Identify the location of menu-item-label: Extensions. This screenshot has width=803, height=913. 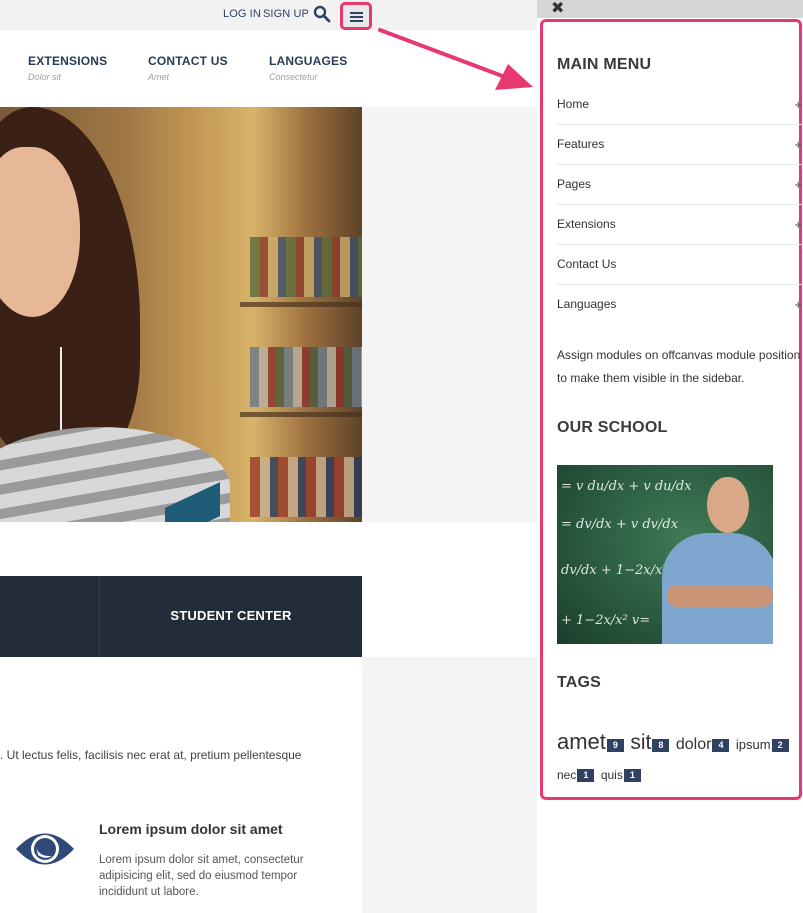
(586, 224).